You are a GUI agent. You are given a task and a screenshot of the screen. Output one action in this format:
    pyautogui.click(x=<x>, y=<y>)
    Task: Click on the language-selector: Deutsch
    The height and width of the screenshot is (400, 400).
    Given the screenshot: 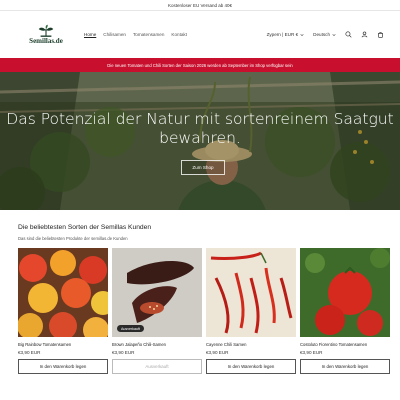 What is the action you would take?
    pyautogui.click(x=324, y=34)
    